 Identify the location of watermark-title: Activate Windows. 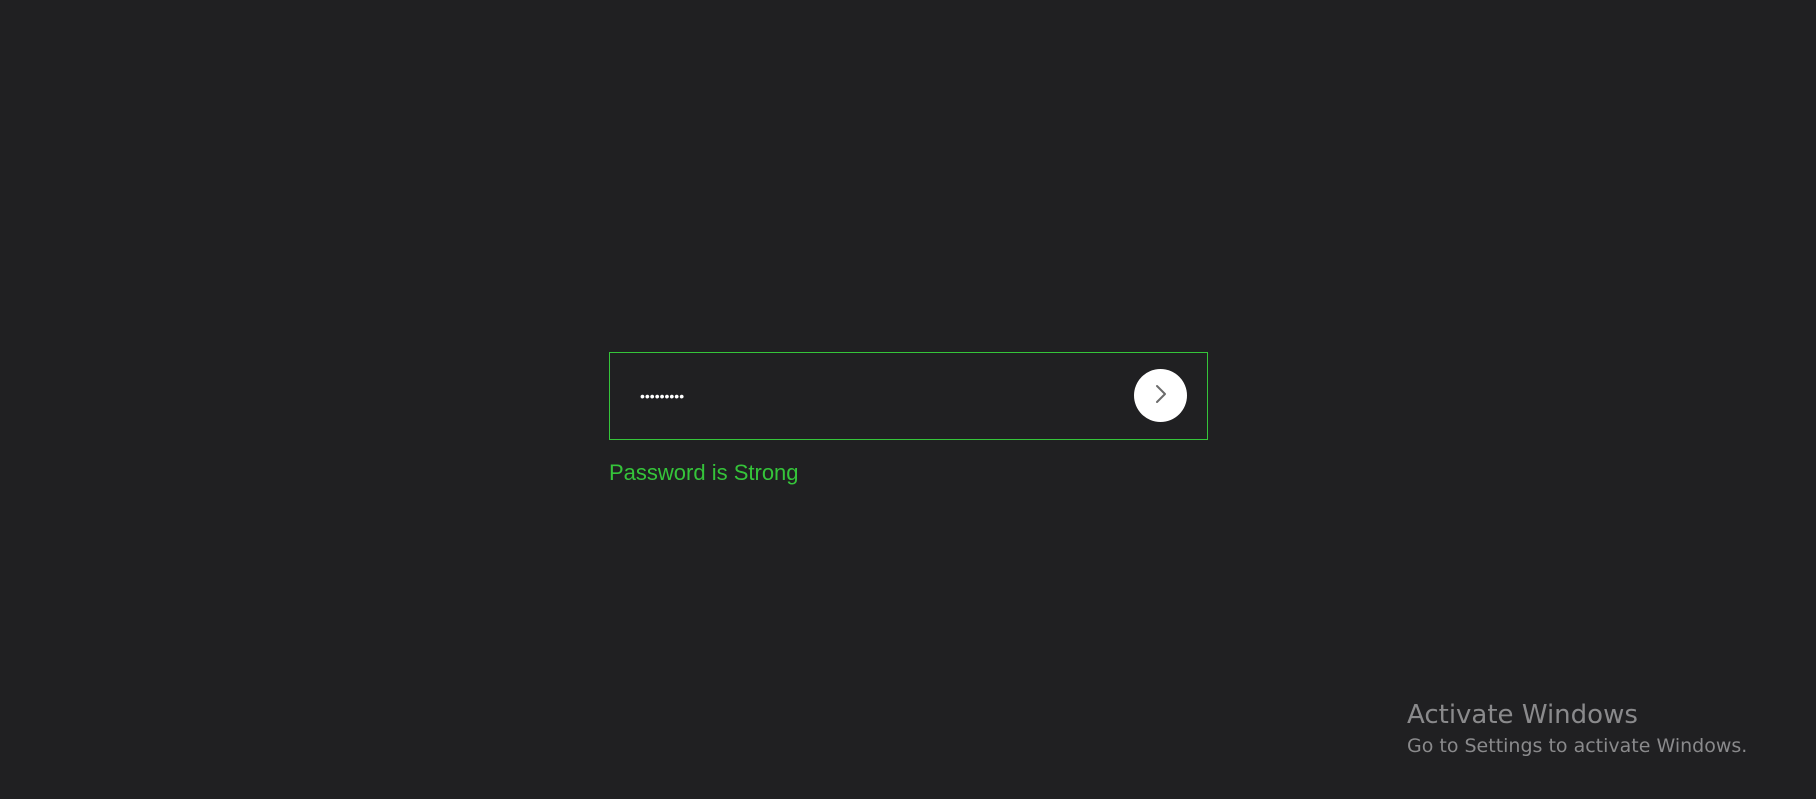
(1522, 715).